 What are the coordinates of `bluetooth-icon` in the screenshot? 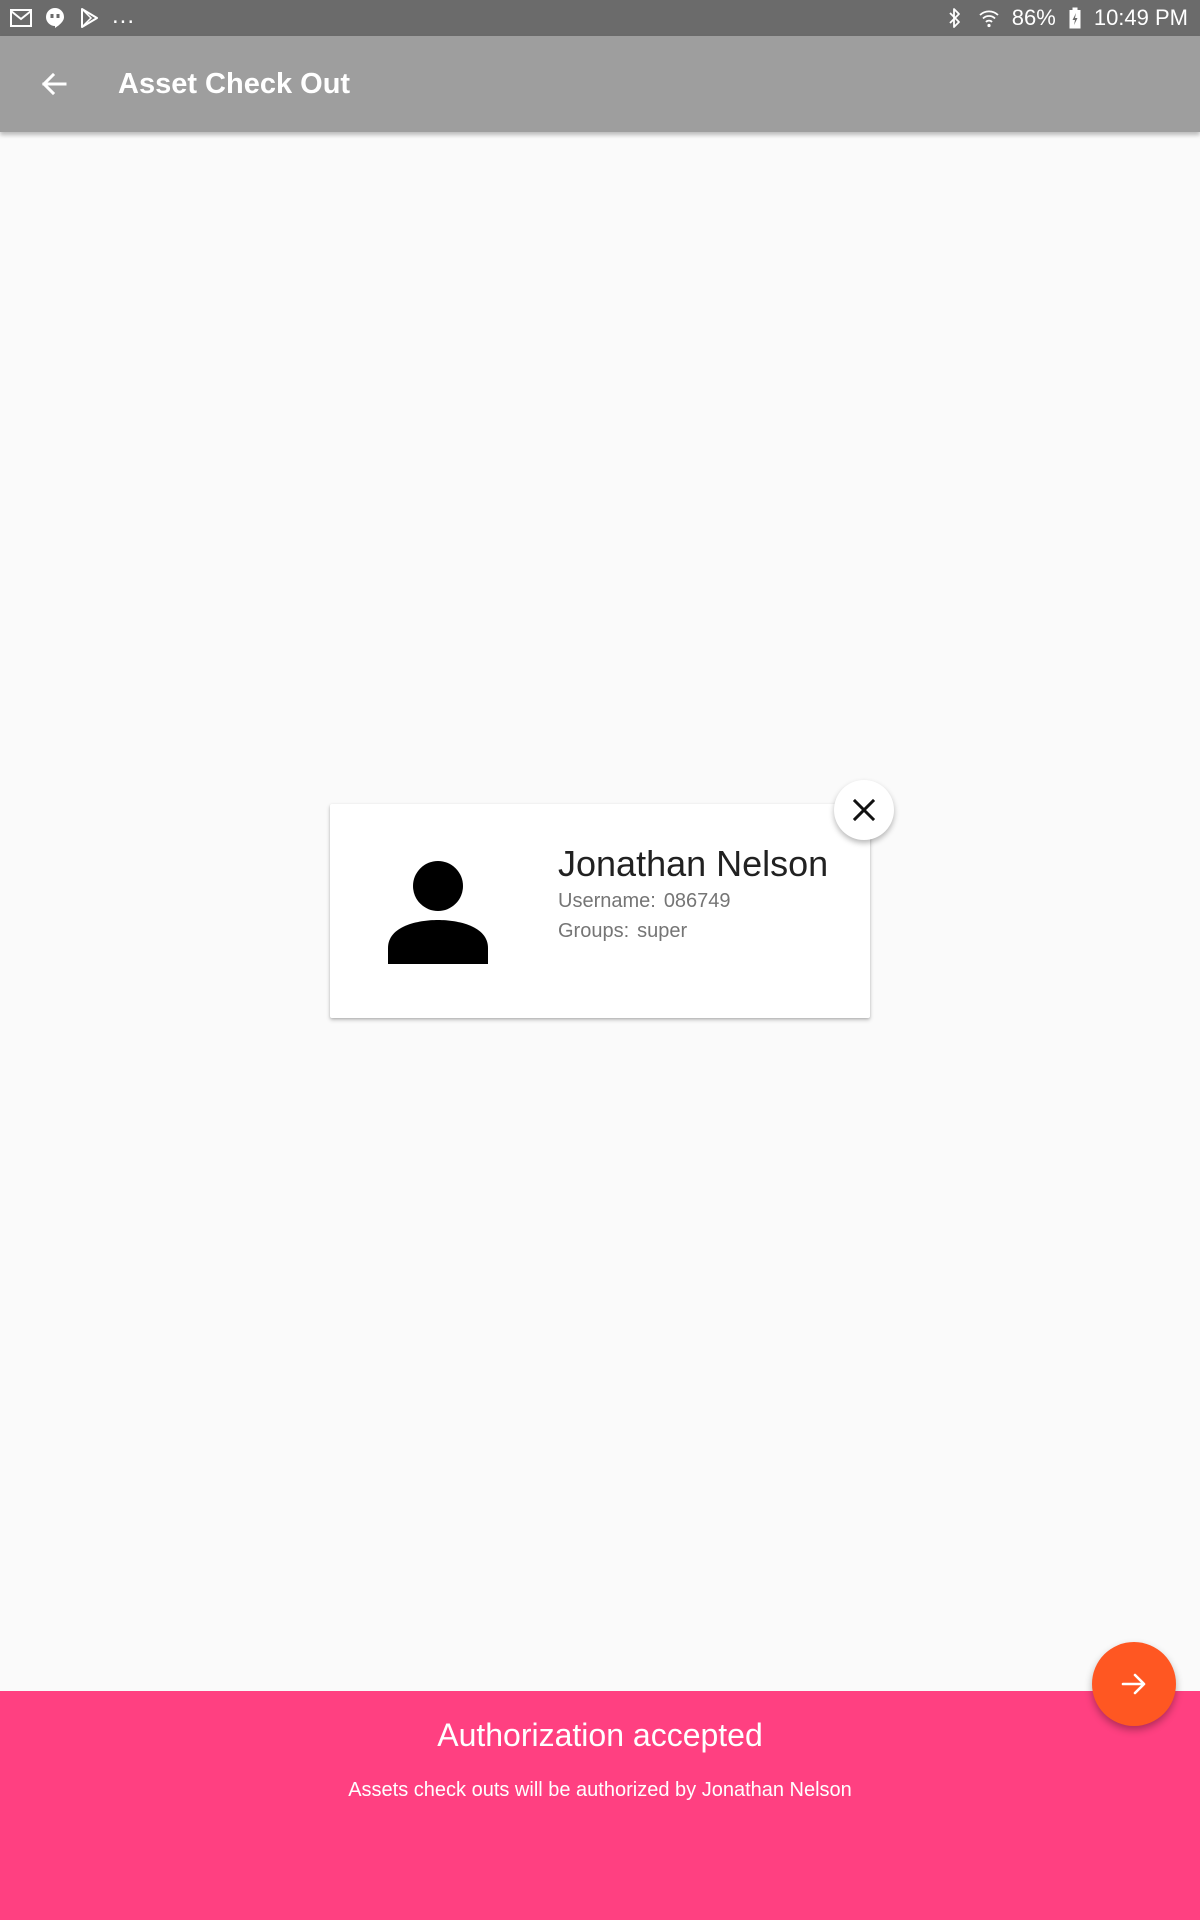 It's located at (955, 18).